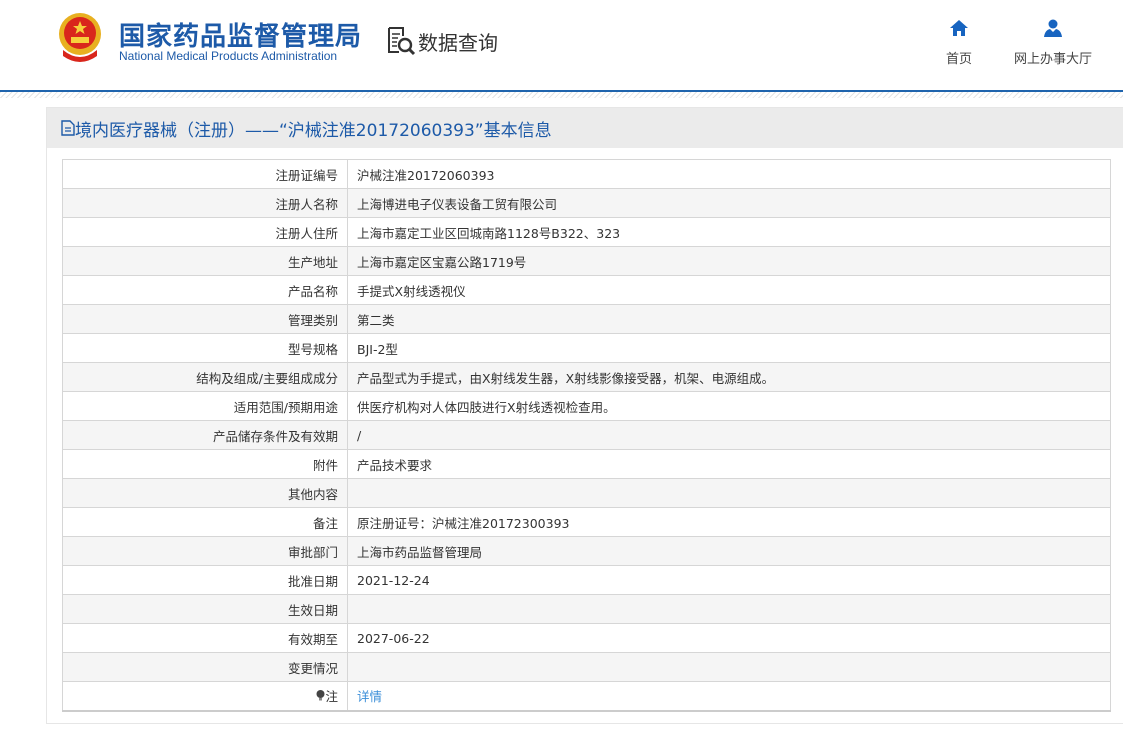  What do you see at coordinates (205, 464) in the screenshot?
I see `field-label: 附件` at bounding box center [205, 464].